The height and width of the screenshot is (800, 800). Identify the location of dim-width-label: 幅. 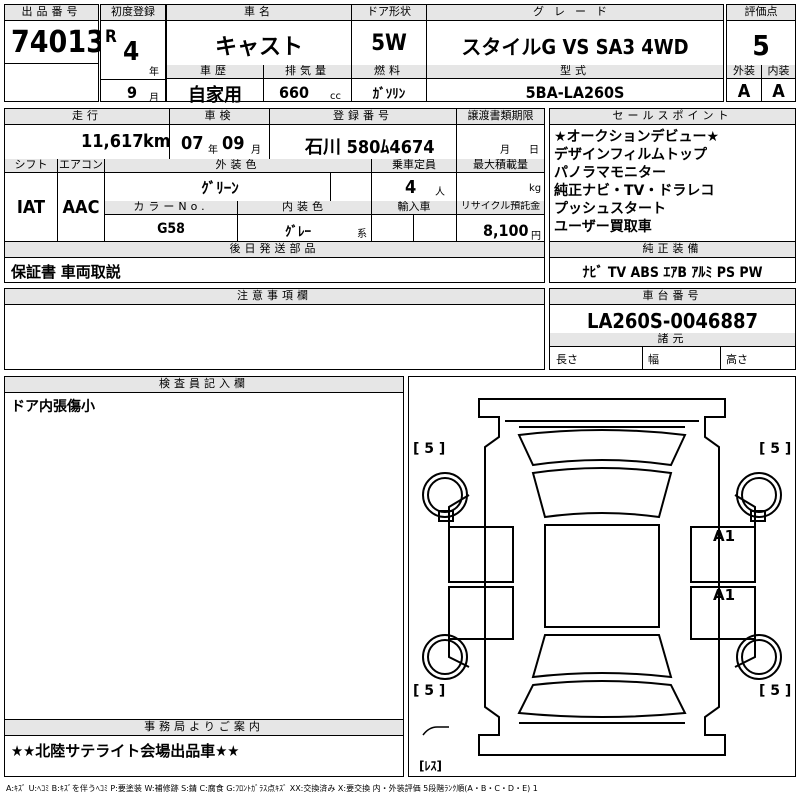
(653, 359).